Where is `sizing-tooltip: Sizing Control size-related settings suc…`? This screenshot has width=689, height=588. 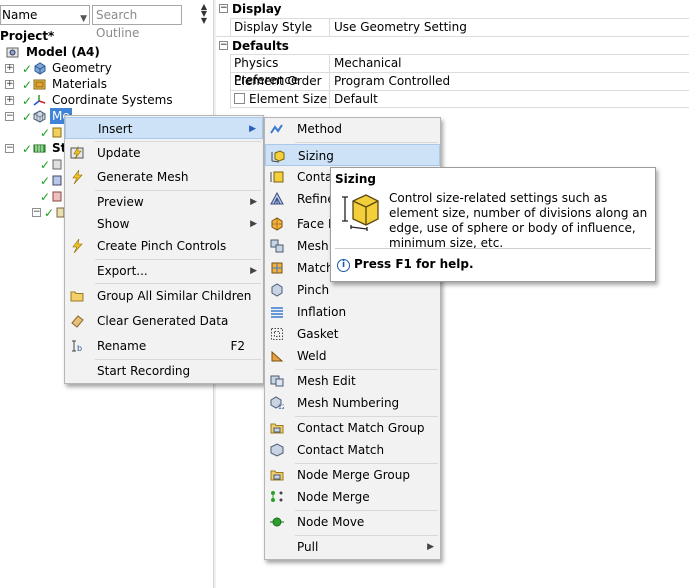 sizing-tooltip: Sizing Control size-related settings suc… is located at coordinates (493, 224).